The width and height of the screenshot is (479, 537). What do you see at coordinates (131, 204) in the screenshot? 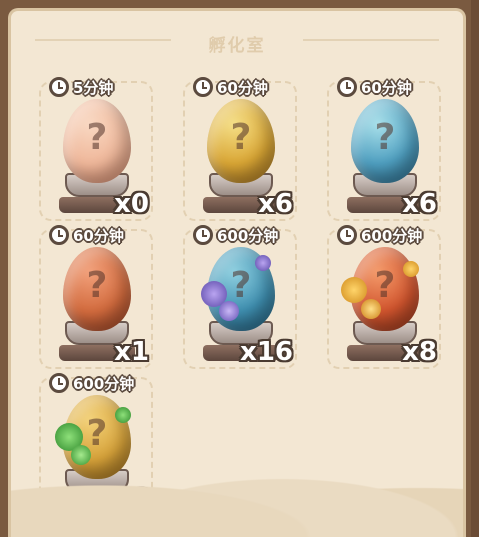
I see `egg-count: x0` at bounding box center [131, 204].